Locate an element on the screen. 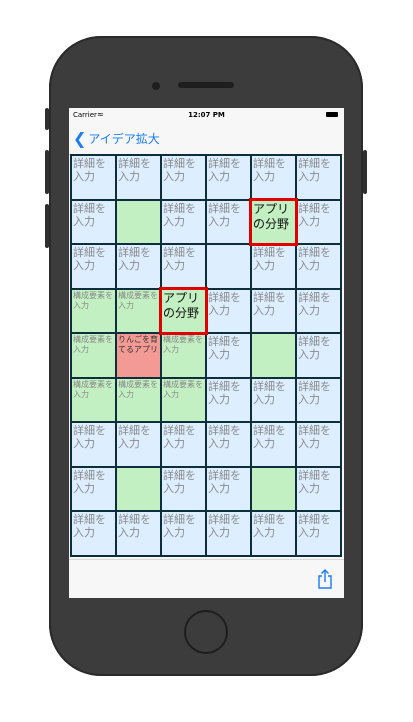 This screenshot has height=722, width=413. power-button is located at coordinates (365, 172).